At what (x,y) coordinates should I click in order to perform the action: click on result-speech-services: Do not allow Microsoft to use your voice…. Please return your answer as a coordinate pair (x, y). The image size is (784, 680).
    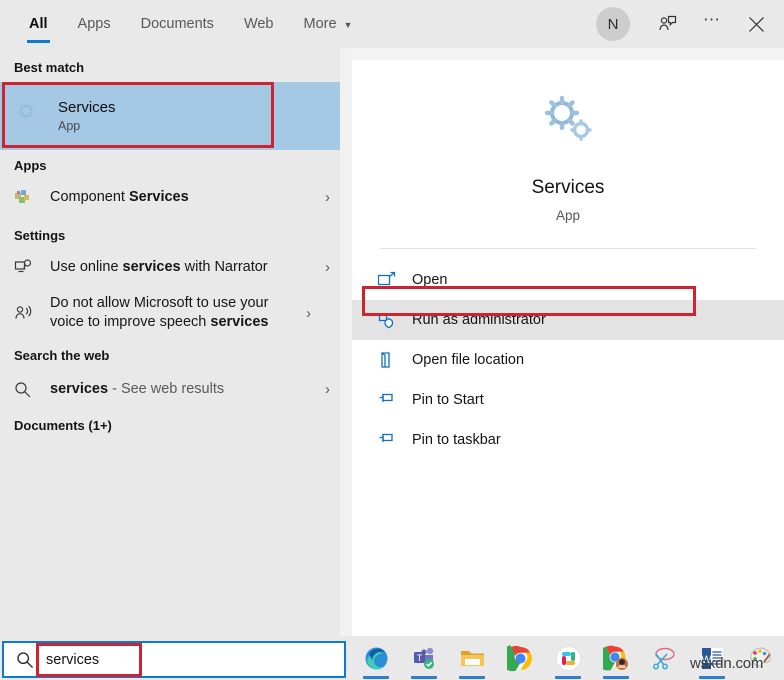
    Looking at the image, I should click on (170, 313).